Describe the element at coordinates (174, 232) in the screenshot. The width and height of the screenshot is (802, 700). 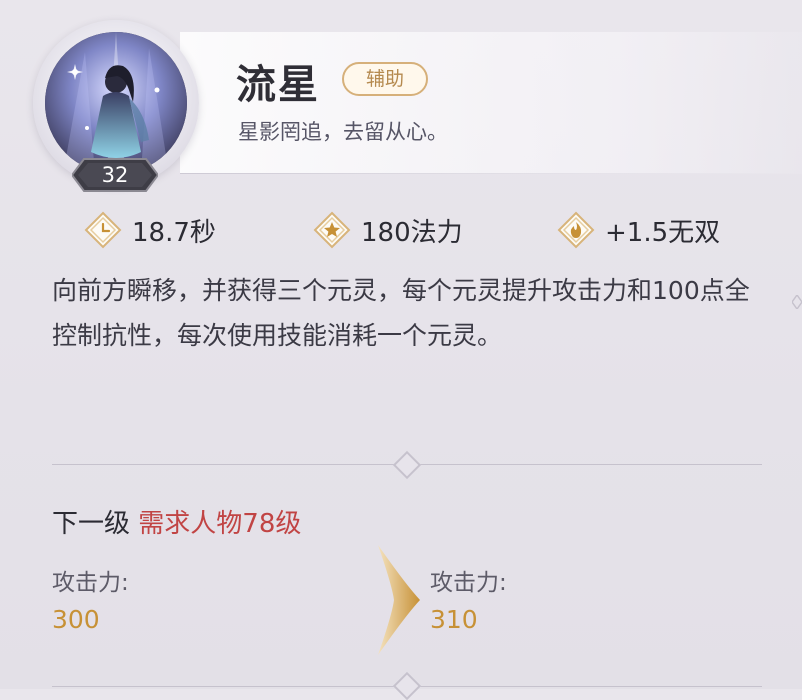
I see `cooldown-value: 18.7秒` at that location.